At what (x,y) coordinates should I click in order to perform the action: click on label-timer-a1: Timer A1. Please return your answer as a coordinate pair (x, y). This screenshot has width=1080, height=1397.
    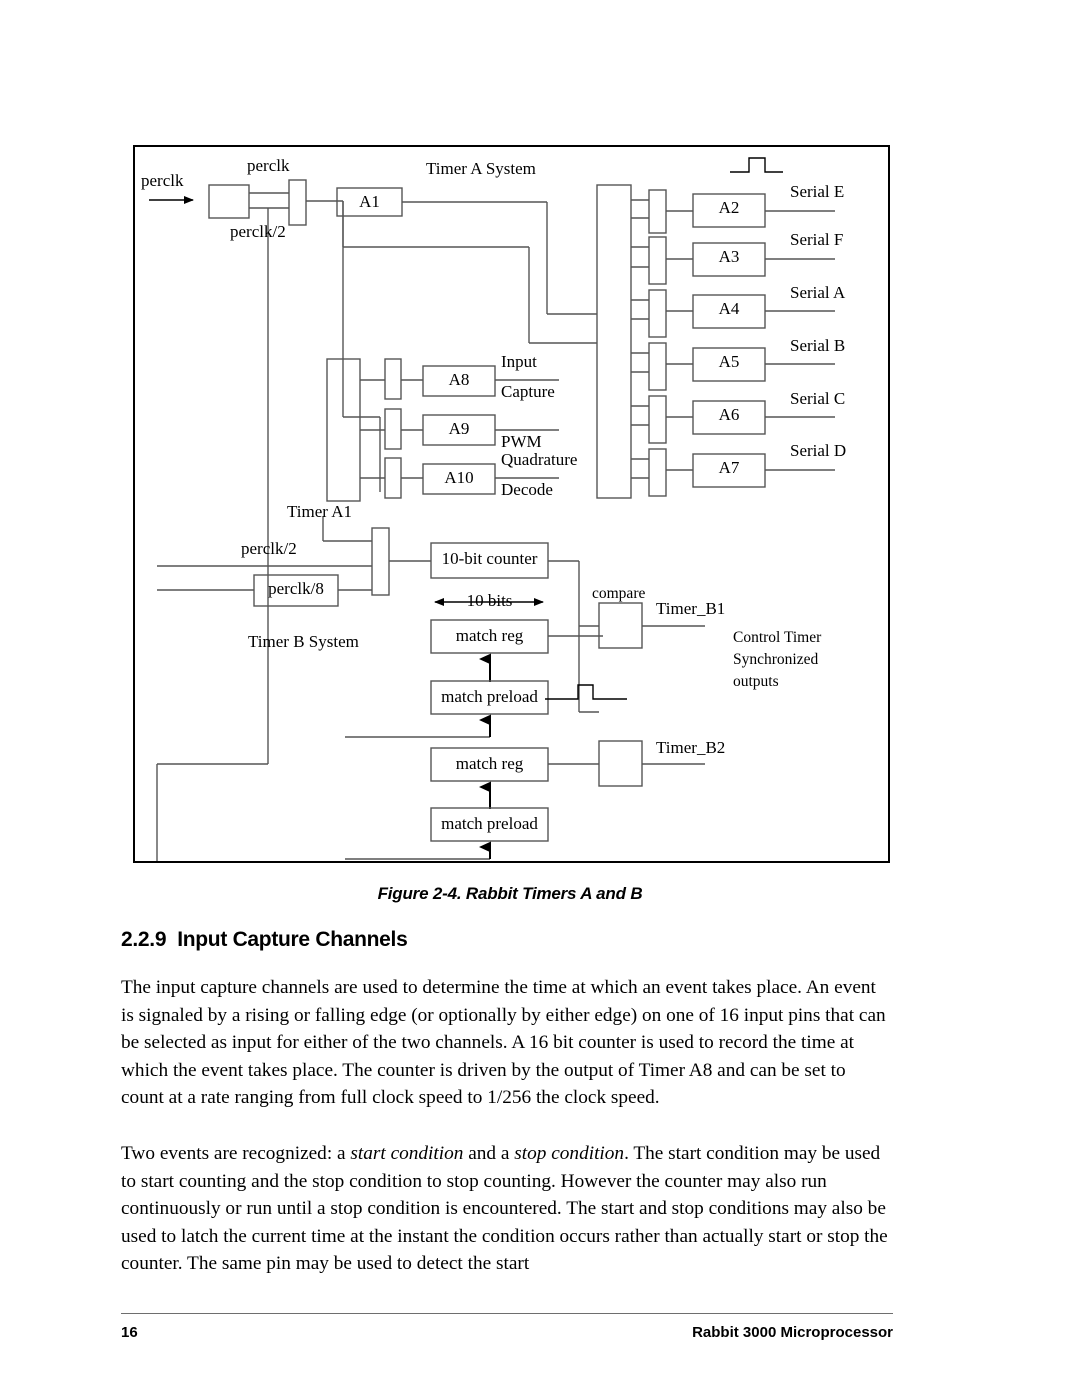
    Looking at the image, I should click on (320, 511).